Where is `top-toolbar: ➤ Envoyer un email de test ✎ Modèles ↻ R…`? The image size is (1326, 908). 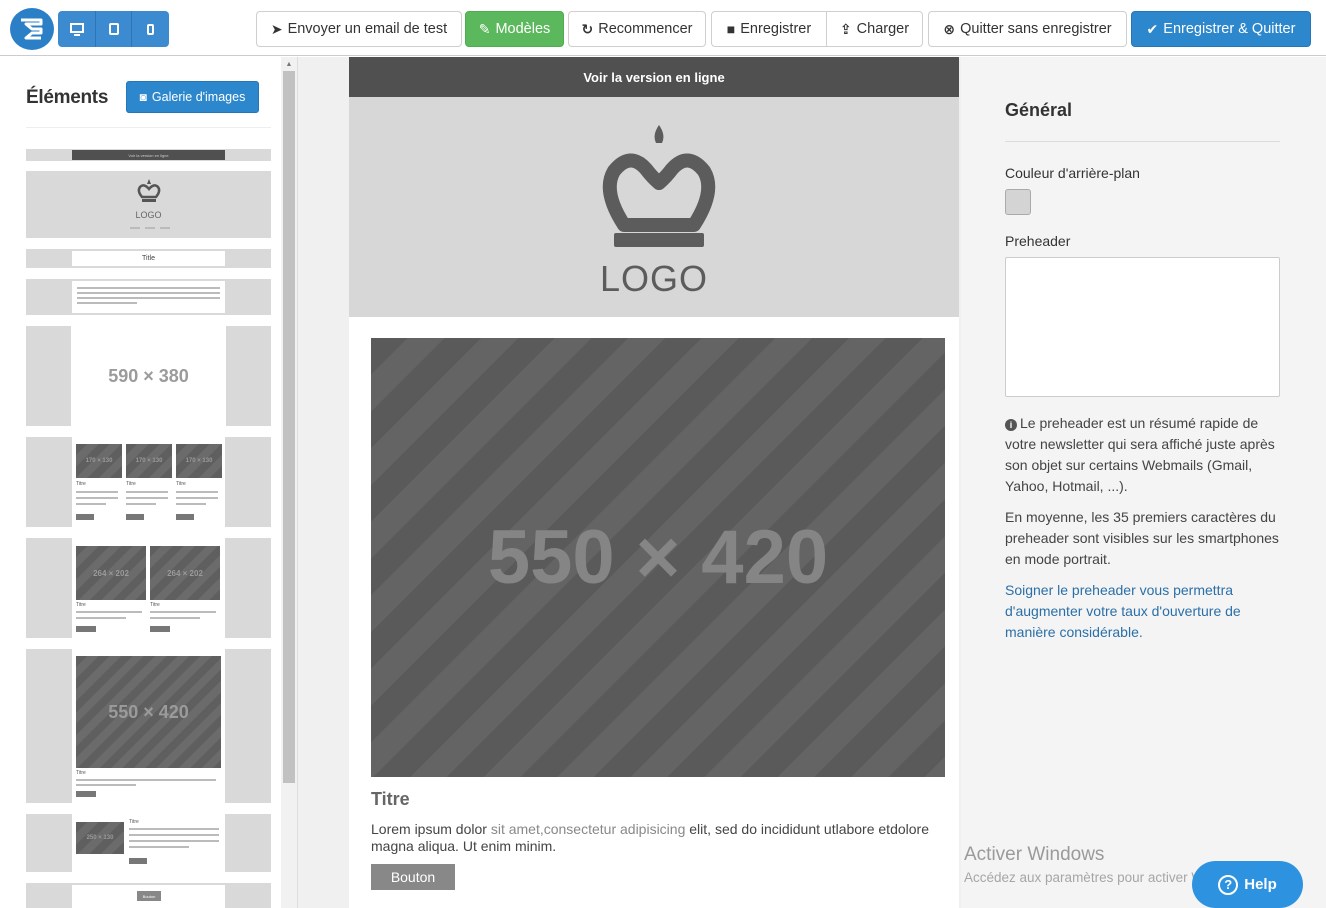
top-toolbar: ➤ Envoyer un email de test ✎ Modèles ↻ R… is located at coordinates (663, 28).